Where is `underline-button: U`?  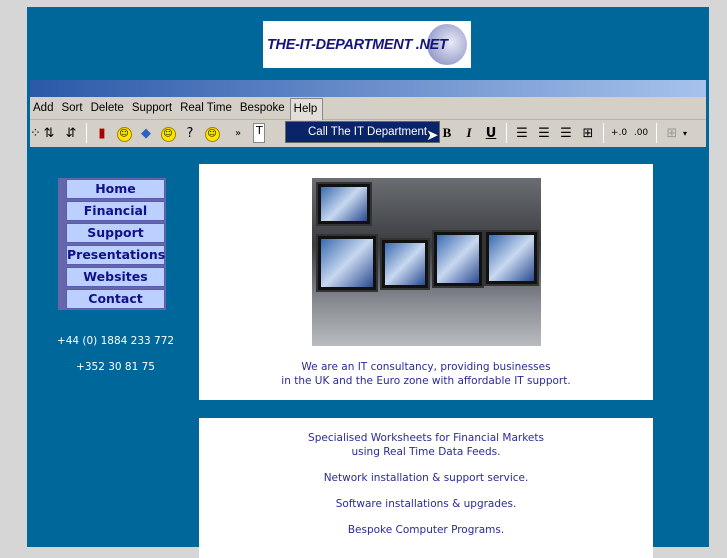 underline-button: U is located at coordinates (491, 133).